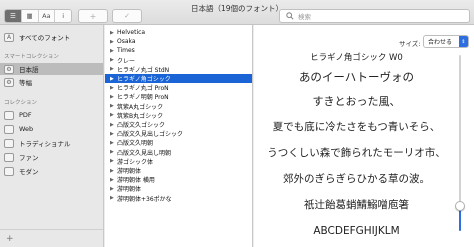 The height and width of the screenshot is (247, 474). What do you see at coordinates (356, 205) in the screenshot?
I see `preview-text-line: 祇辻飴葛蛸鯖鰯噌庖箸` at bounding box center [356, 205].